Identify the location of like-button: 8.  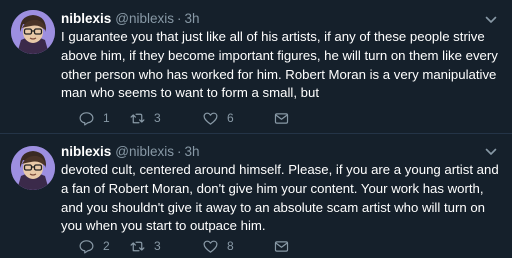
(218, 246).